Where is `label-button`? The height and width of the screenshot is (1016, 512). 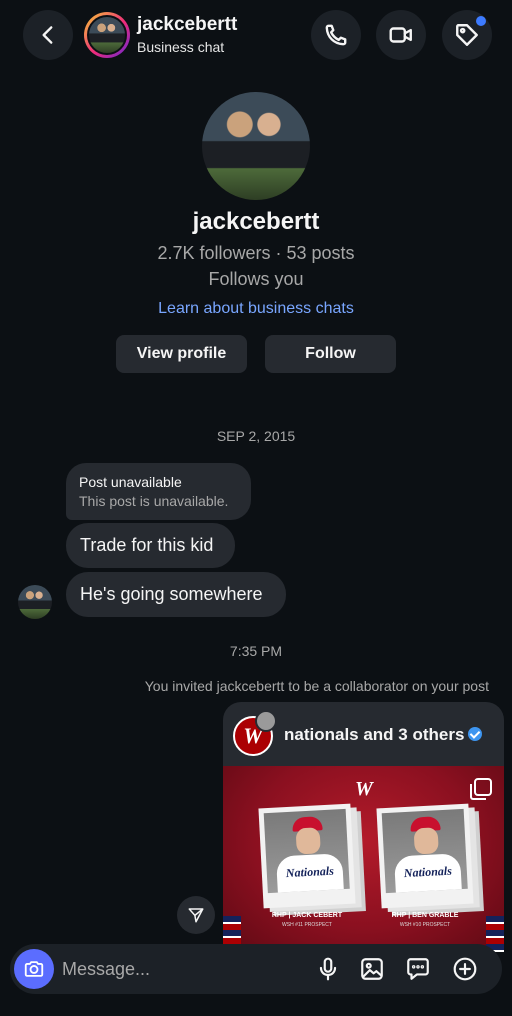
label-button is located at coordinates (467, 35).